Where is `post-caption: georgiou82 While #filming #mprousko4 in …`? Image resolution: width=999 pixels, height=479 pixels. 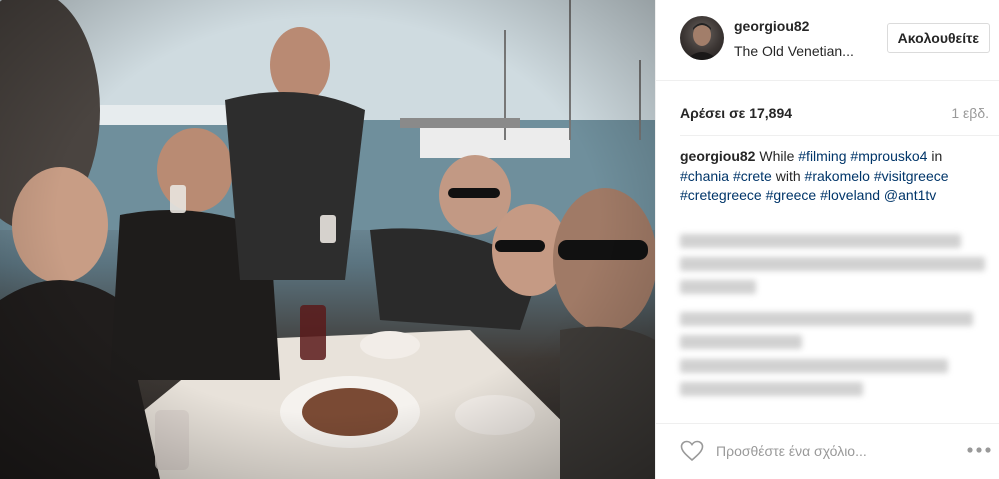
post-caption: georgiou82 While #filming #mprousko4 in … is located at coordinates (830, 176).